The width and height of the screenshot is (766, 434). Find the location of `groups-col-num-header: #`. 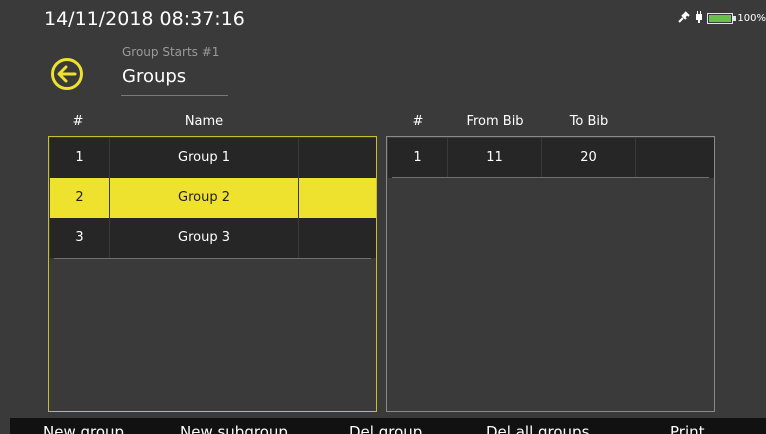

groups-col-num-header: # is located at coordinates (78, 121).